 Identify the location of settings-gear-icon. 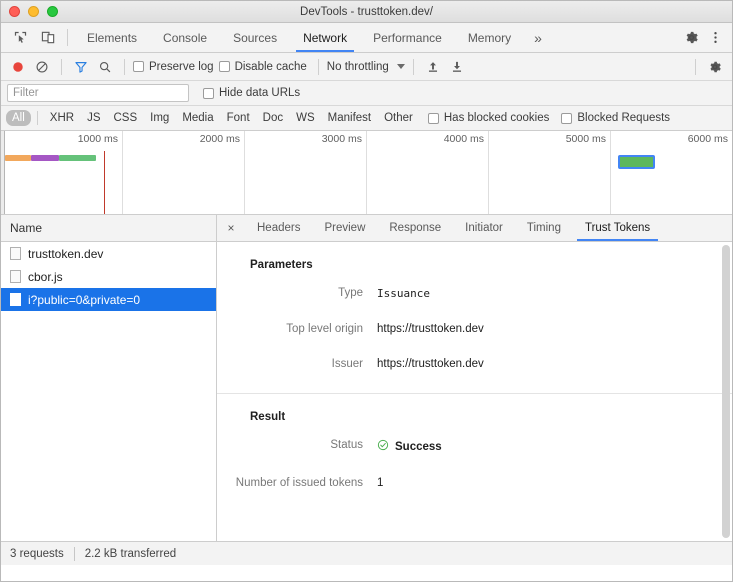
(691, 38).